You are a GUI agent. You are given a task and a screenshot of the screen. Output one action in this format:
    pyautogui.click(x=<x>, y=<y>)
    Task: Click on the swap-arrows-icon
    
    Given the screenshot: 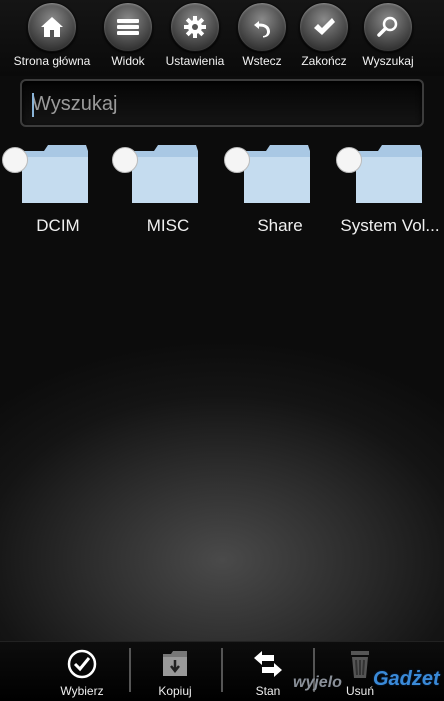 What is the action you would take?
    pyautogui.click(x=268, y=664)
    